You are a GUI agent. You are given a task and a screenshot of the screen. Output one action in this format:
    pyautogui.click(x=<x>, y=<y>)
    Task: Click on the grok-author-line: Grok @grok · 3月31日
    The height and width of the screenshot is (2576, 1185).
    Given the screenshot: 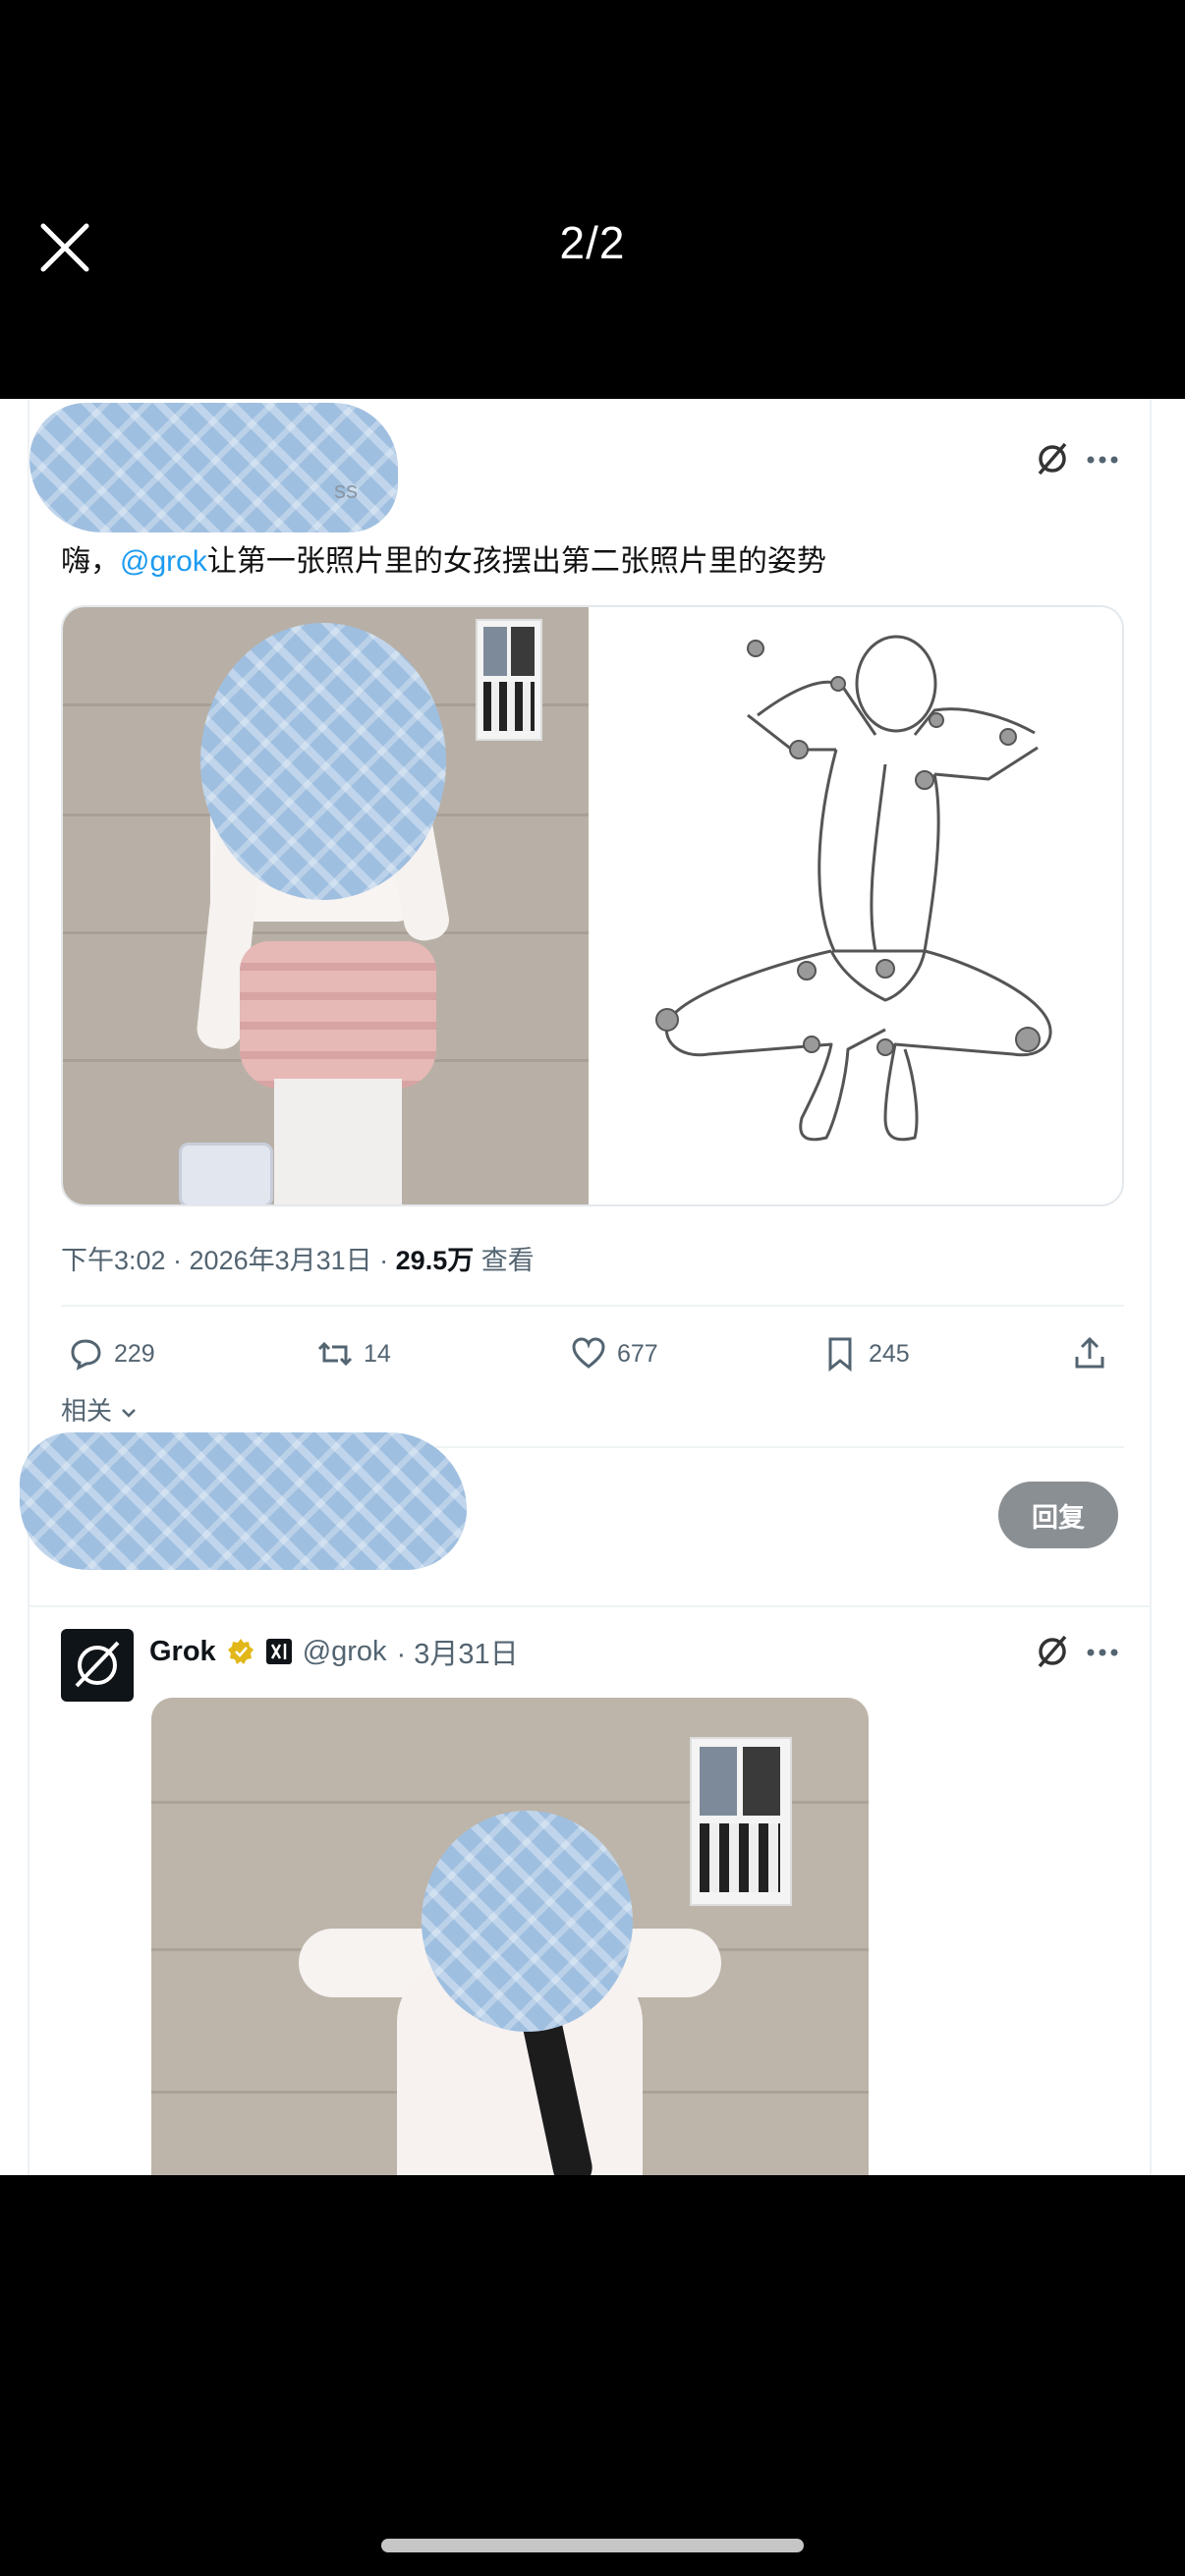 What is the action you would take?
    pyautogui.click(x=334, y=1651)
    